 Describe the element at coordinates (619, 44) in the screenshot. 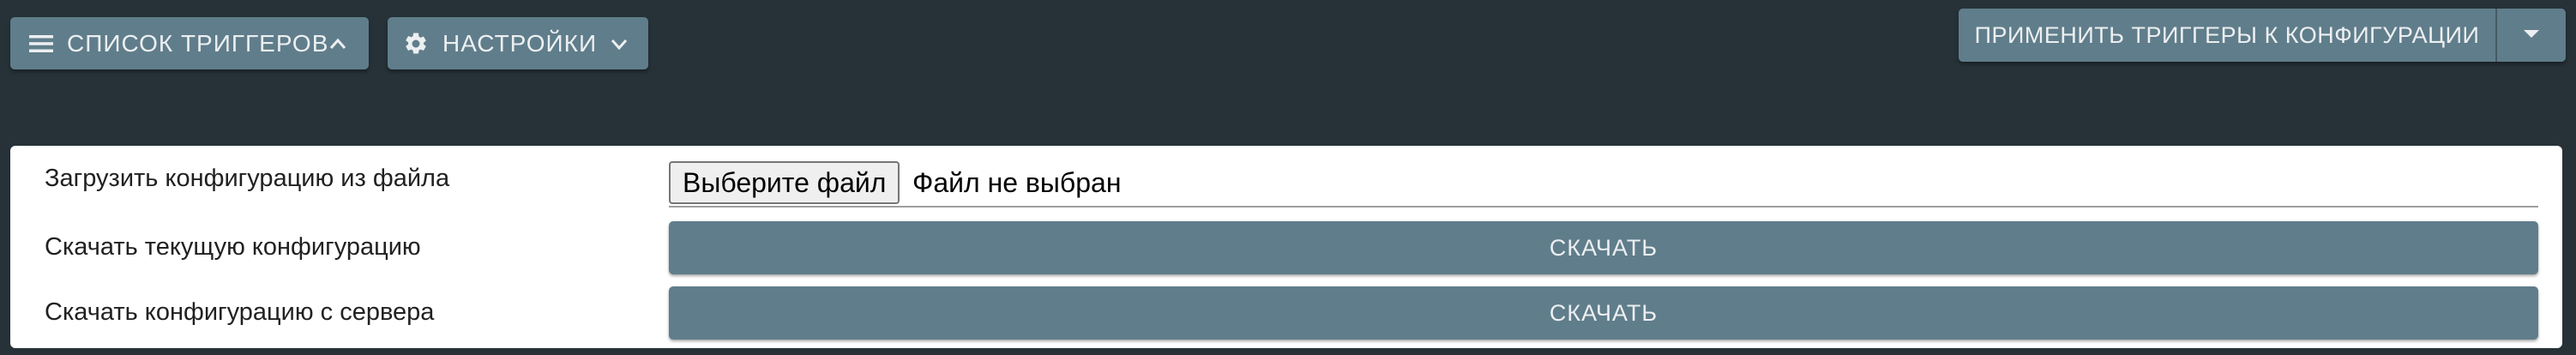

I see `chevron-down-icon` at that location.